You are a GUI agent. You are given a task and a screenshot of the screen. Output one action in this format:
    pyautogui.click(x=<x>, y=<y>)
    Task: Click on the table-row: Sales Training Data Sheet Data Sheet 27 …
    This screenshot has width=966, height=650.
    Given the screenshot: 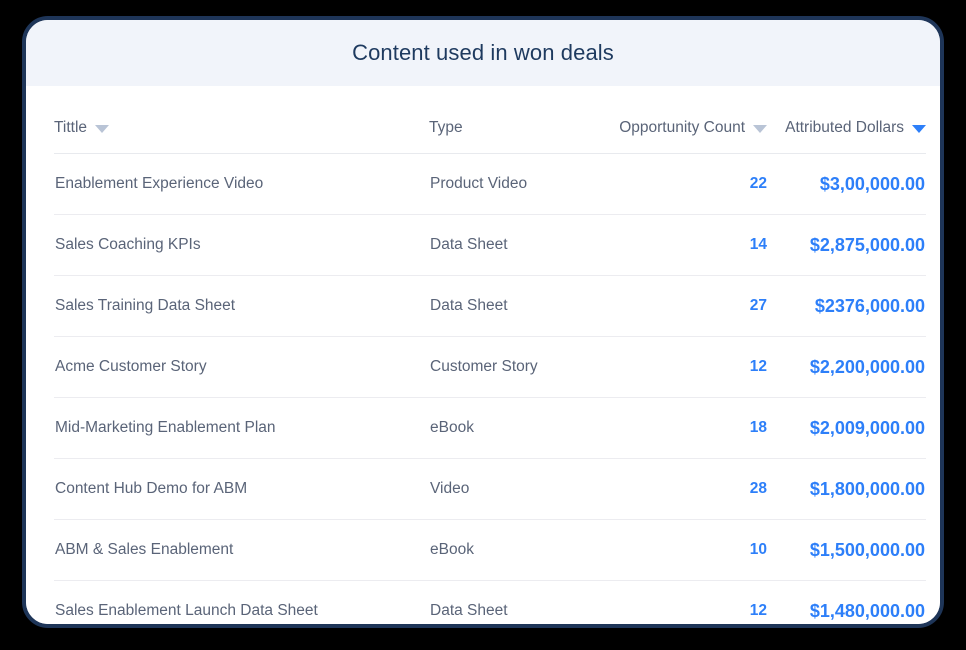 What is the action you would take?
    pyautogui.click(x=490, y=306)
    